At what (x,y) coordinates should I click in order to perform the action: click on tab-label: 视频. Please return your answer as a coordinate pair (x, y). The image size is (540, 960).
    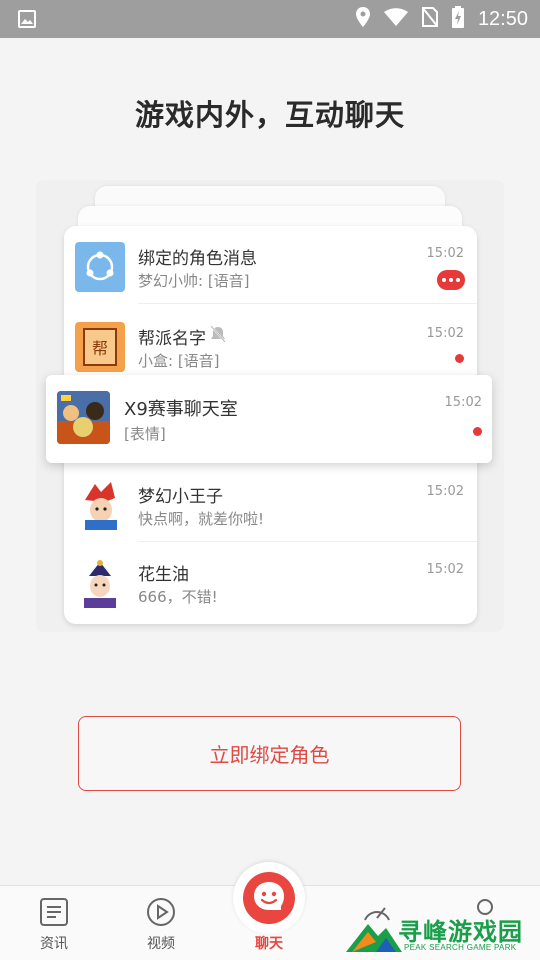
    Looking at the image, I should click on (161, 944).